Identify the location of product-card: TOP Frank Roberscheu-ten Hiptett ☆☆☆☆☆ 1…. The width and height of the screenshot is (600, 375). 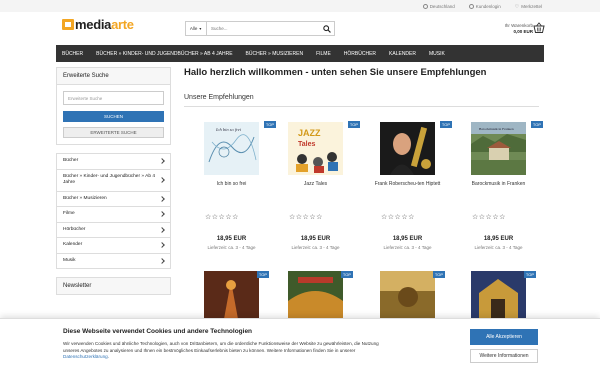
(412, 192).